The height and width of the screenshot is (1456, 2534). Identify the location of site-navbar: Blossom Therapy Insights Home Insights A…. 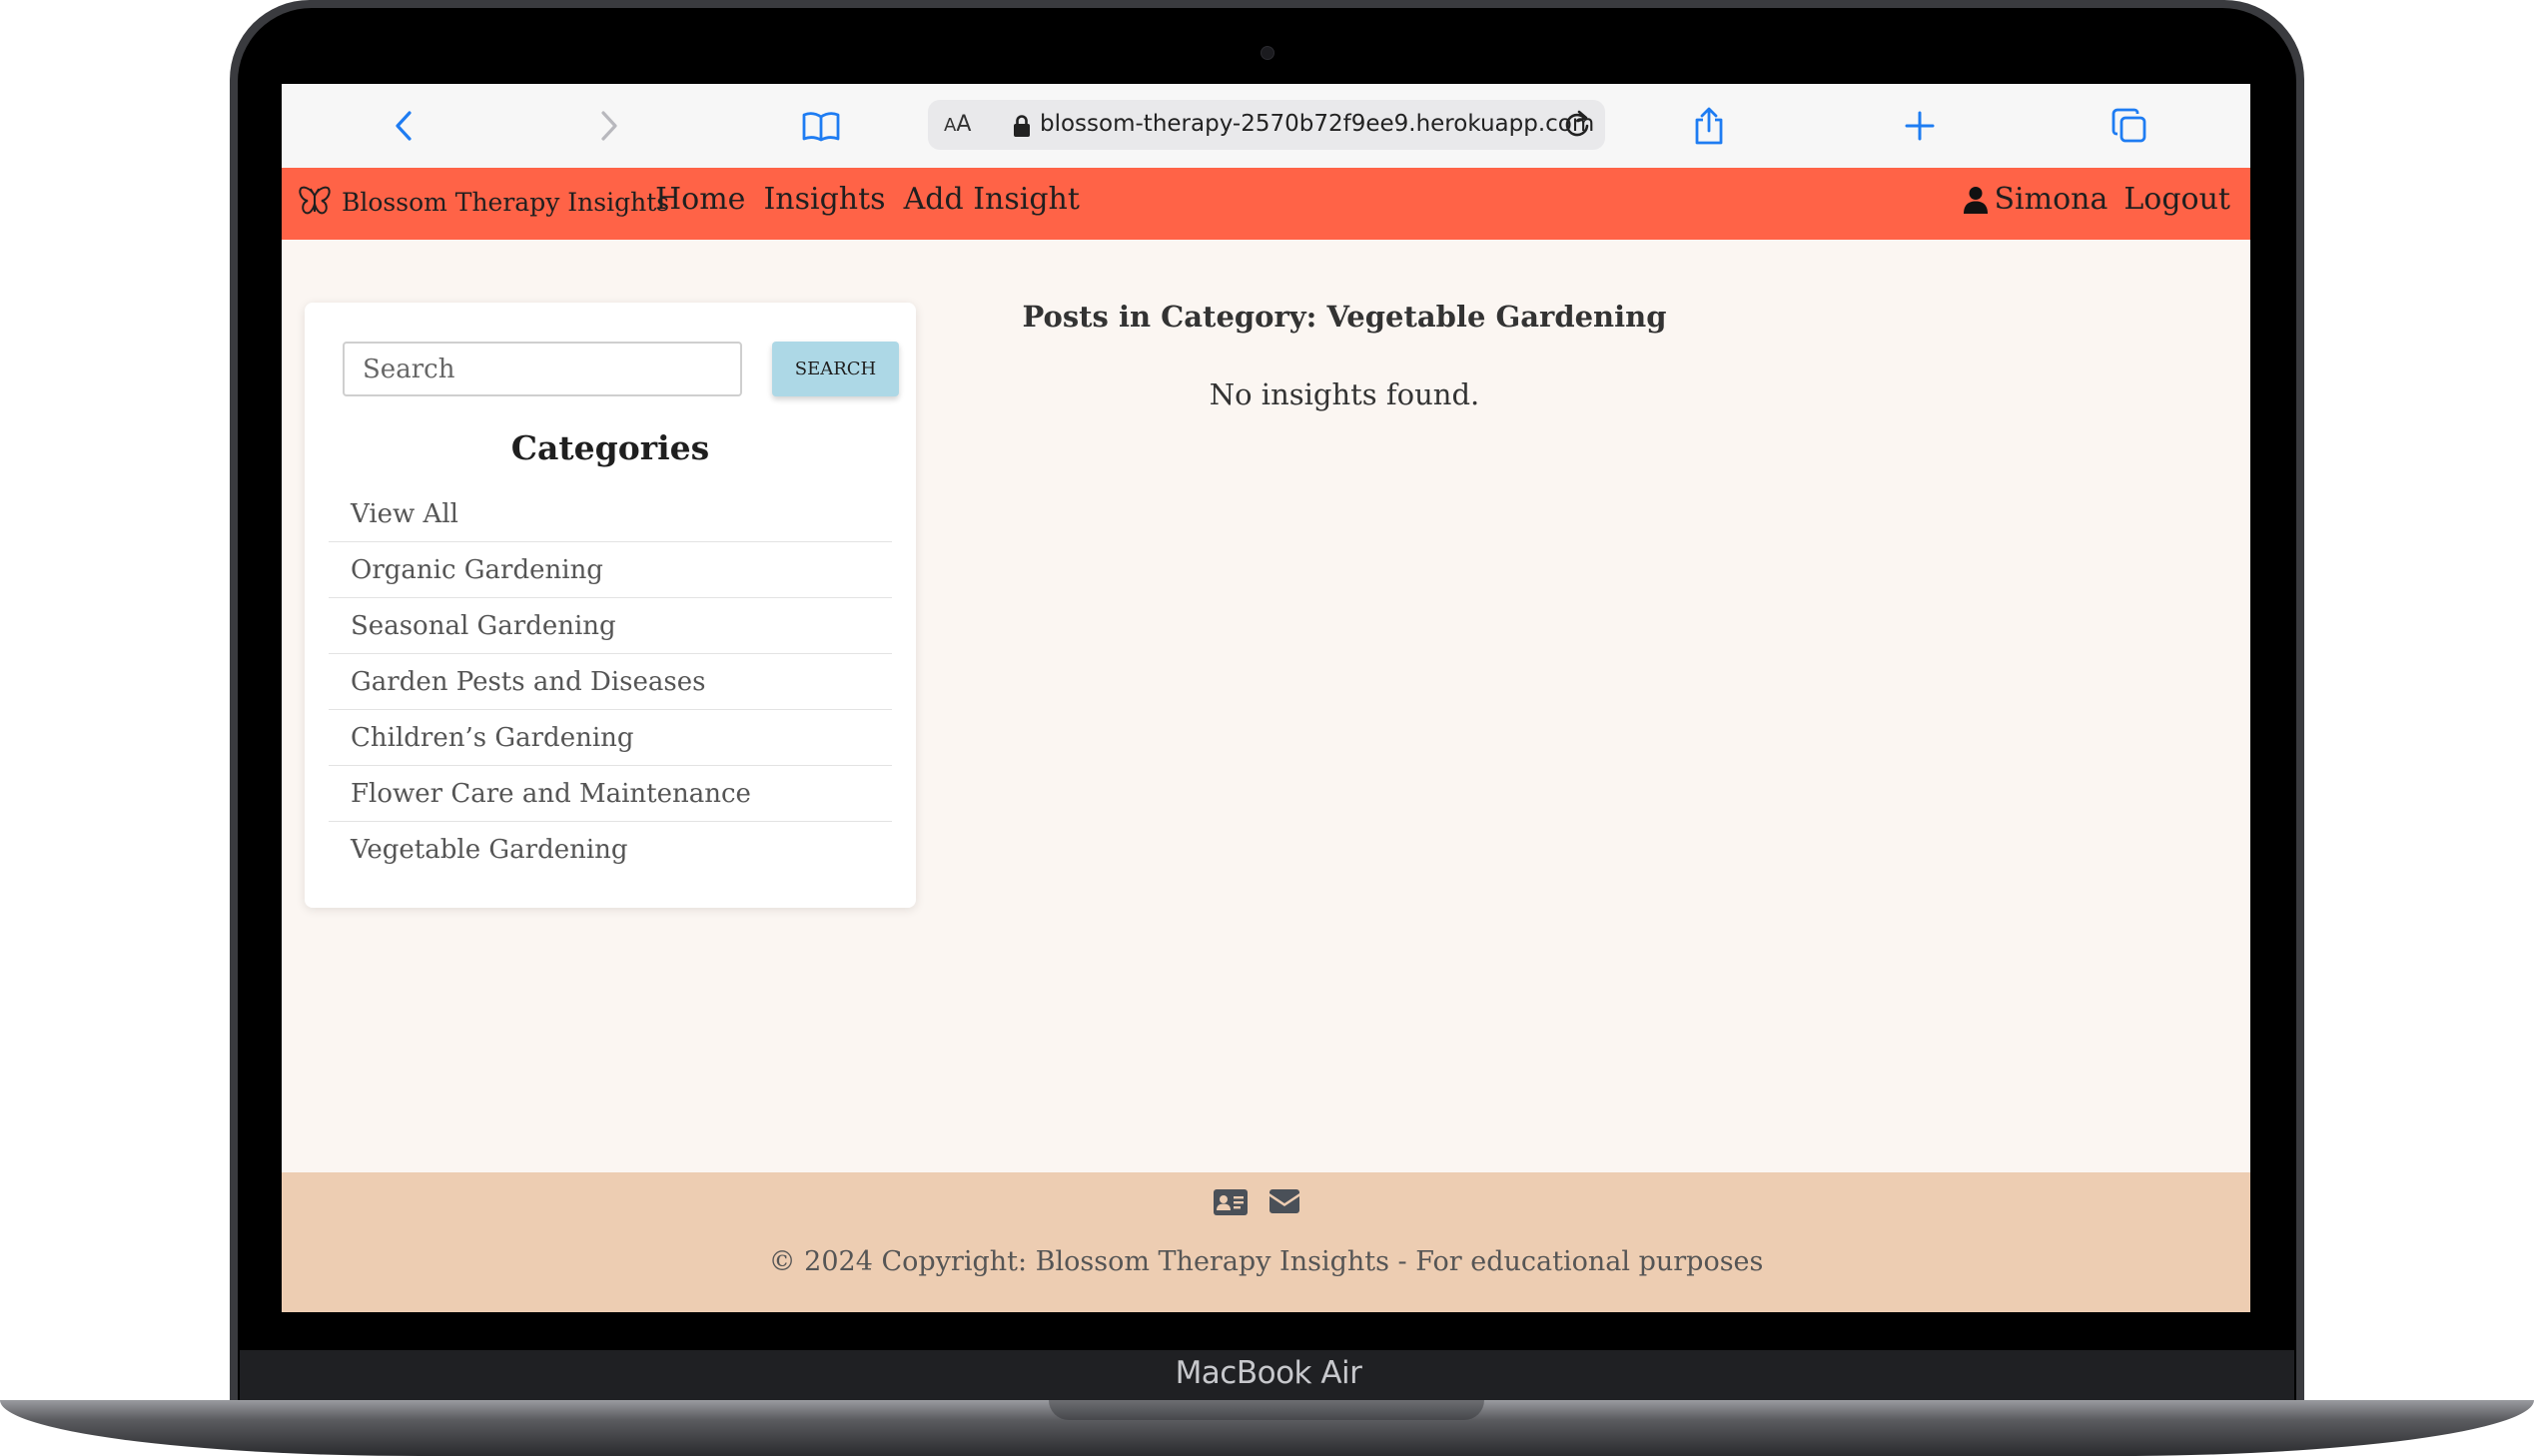
(1266, 204).